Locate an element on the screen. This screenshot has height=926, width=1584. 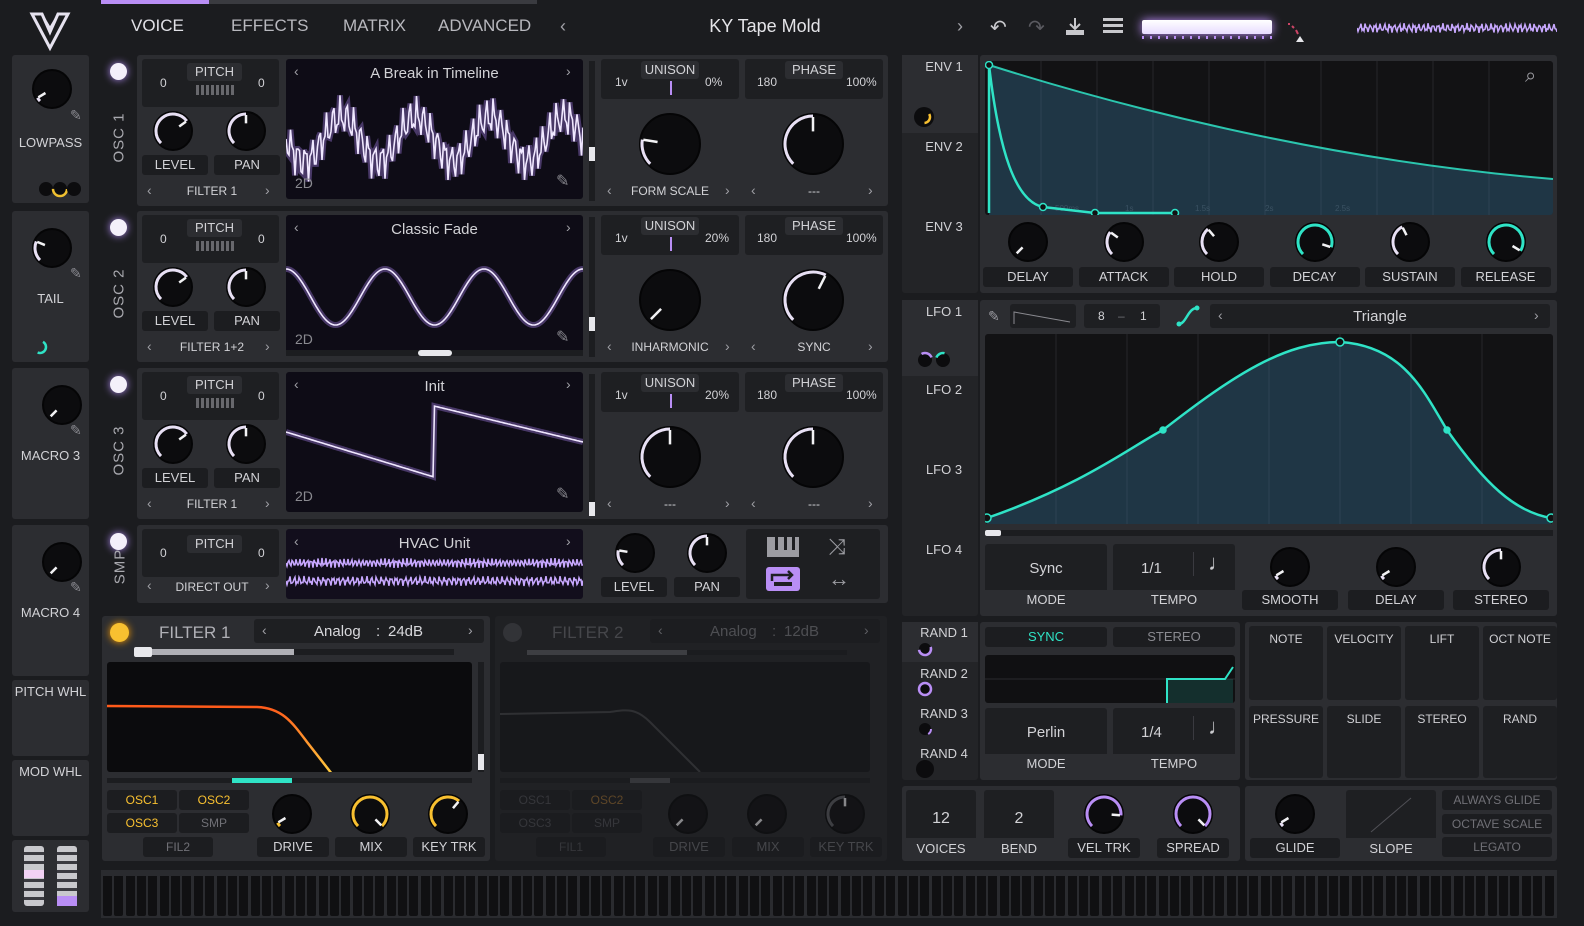
rand-1-drag-icon is located at coordinates (925, 649).